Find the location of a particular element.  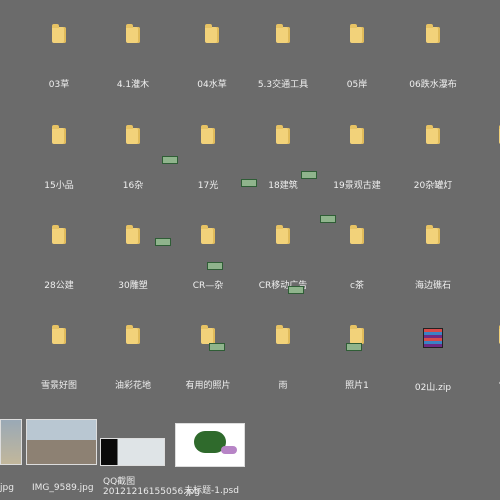

folder-item: 06跌水瀑布 is located at coordinates (433, 57).